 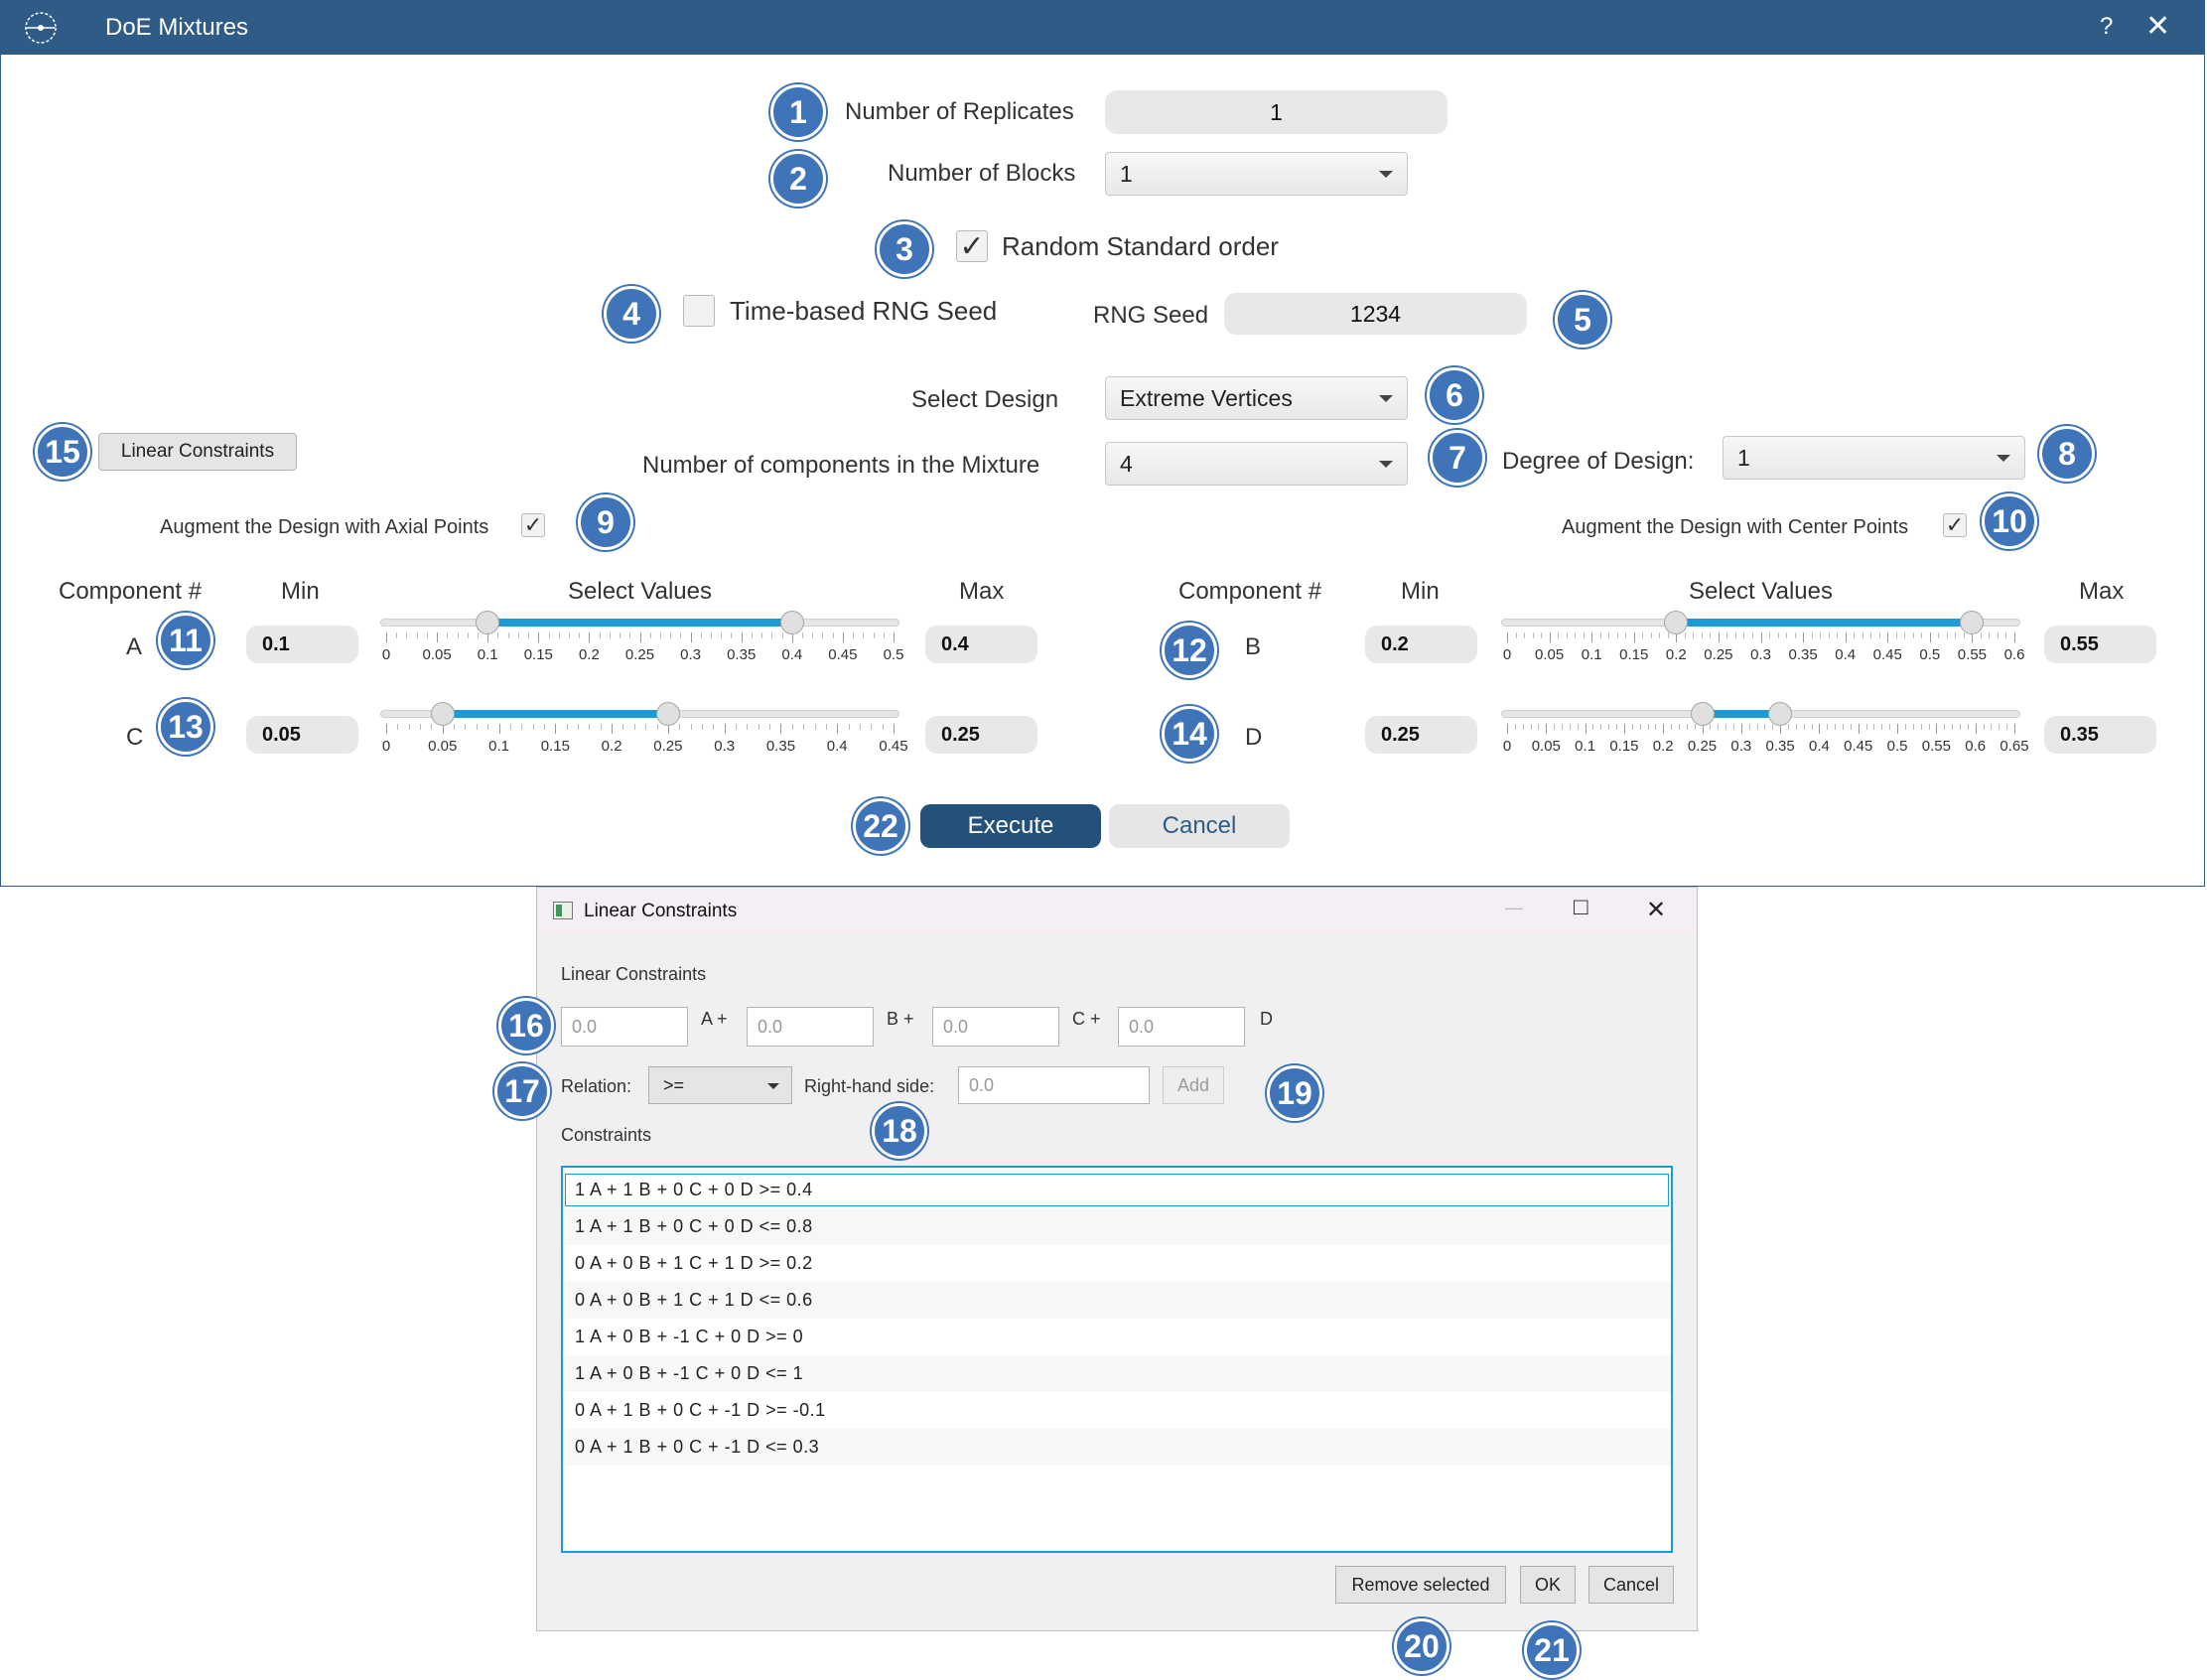 I want to click on component-a-min-input: 0.1, so click(x=302, y=644).